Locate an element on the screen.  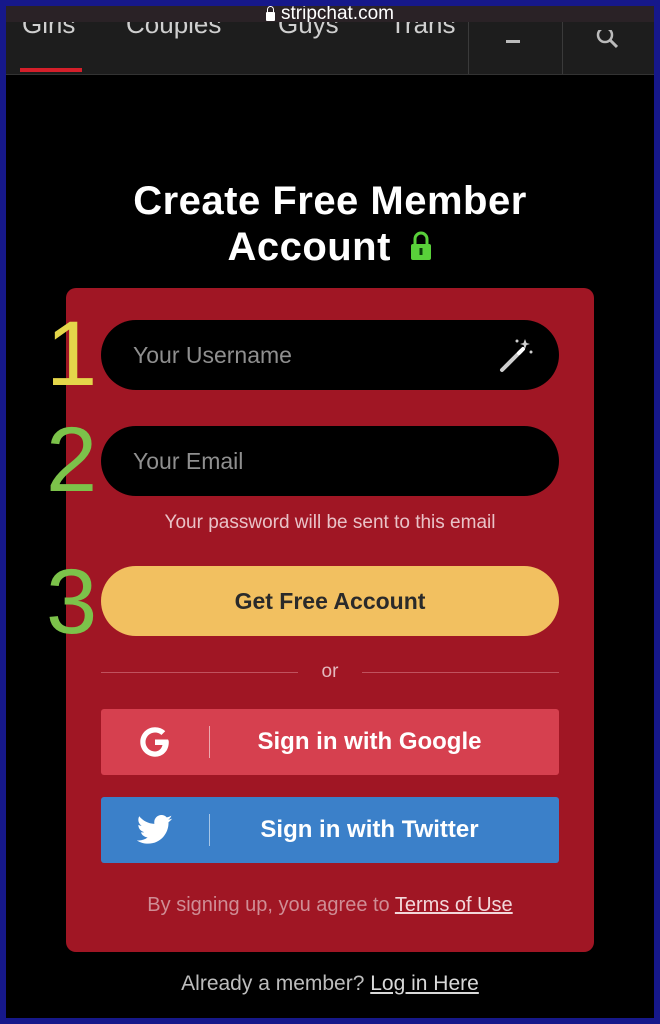
magic-wand-icon is located at coordinates (516, 356).